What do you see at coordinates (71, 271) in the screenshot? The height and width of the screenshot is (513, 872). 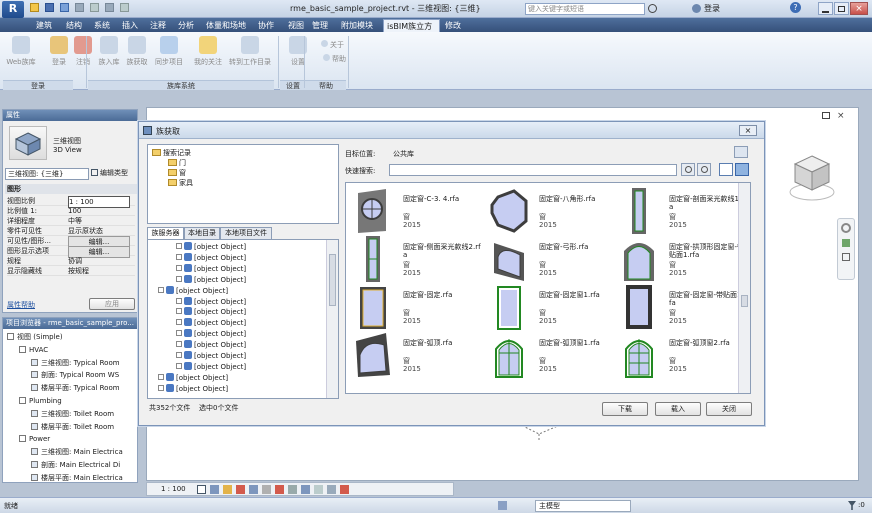 I see `property-row: 显示隐藏线 按规程` at bounding box center [71, 271].